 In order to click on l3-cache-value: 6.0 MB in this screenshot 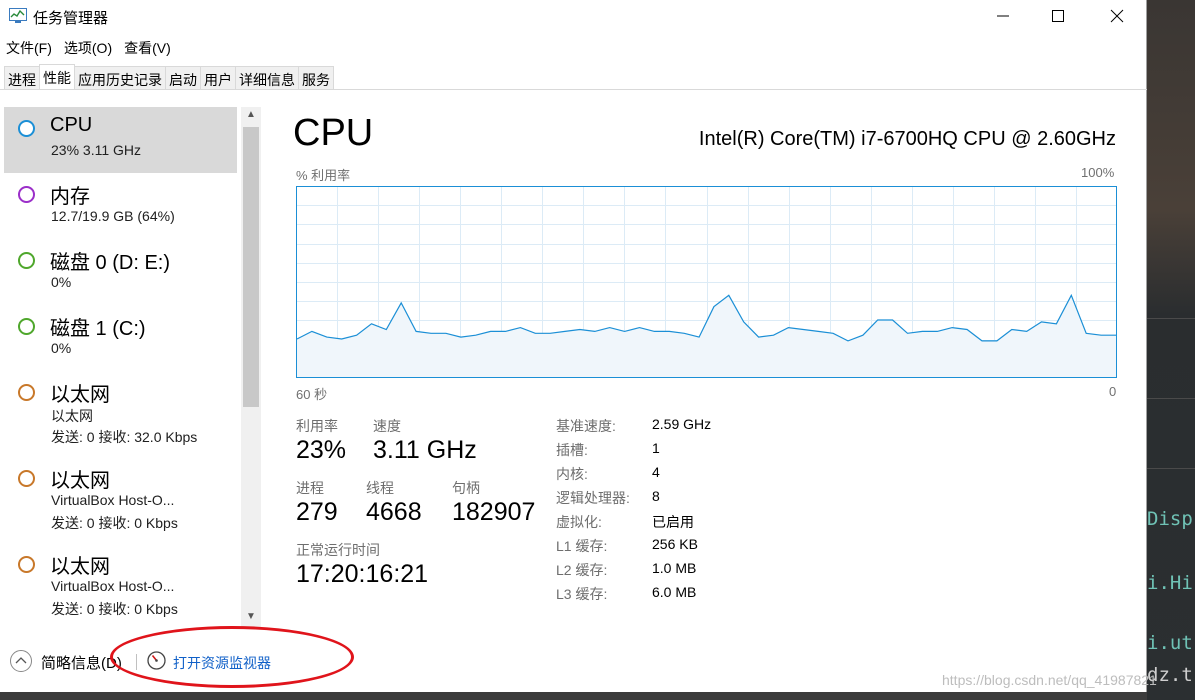, I will do `click(674, 592)`.